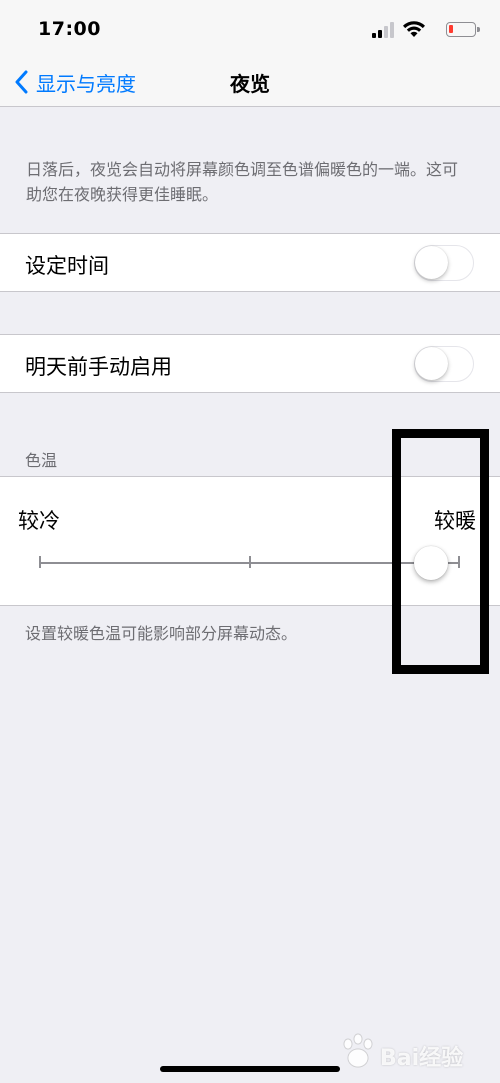 The height and width of the screenshot is (1083, 500). What do you see at coordinates (383, 30) in the screenshot?
I see `signal-icon` at bounding box center [383, 30].